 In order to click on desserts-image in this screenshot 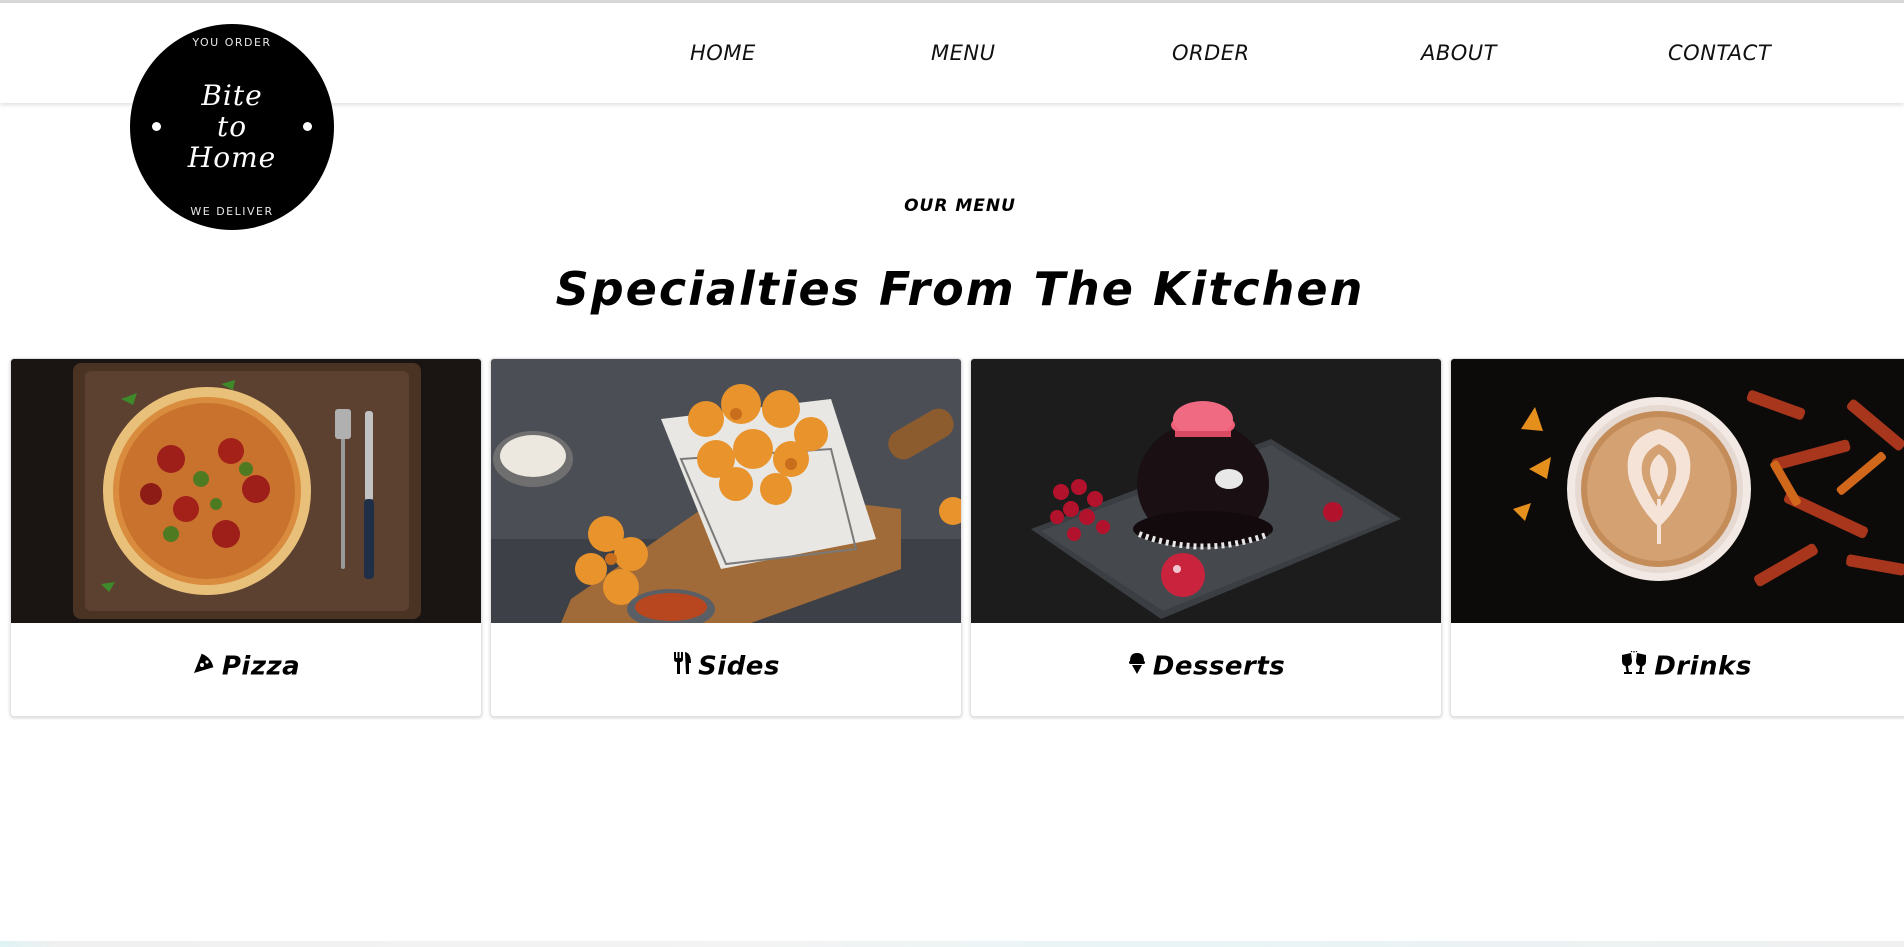, I will do `click(1206, 491)`.